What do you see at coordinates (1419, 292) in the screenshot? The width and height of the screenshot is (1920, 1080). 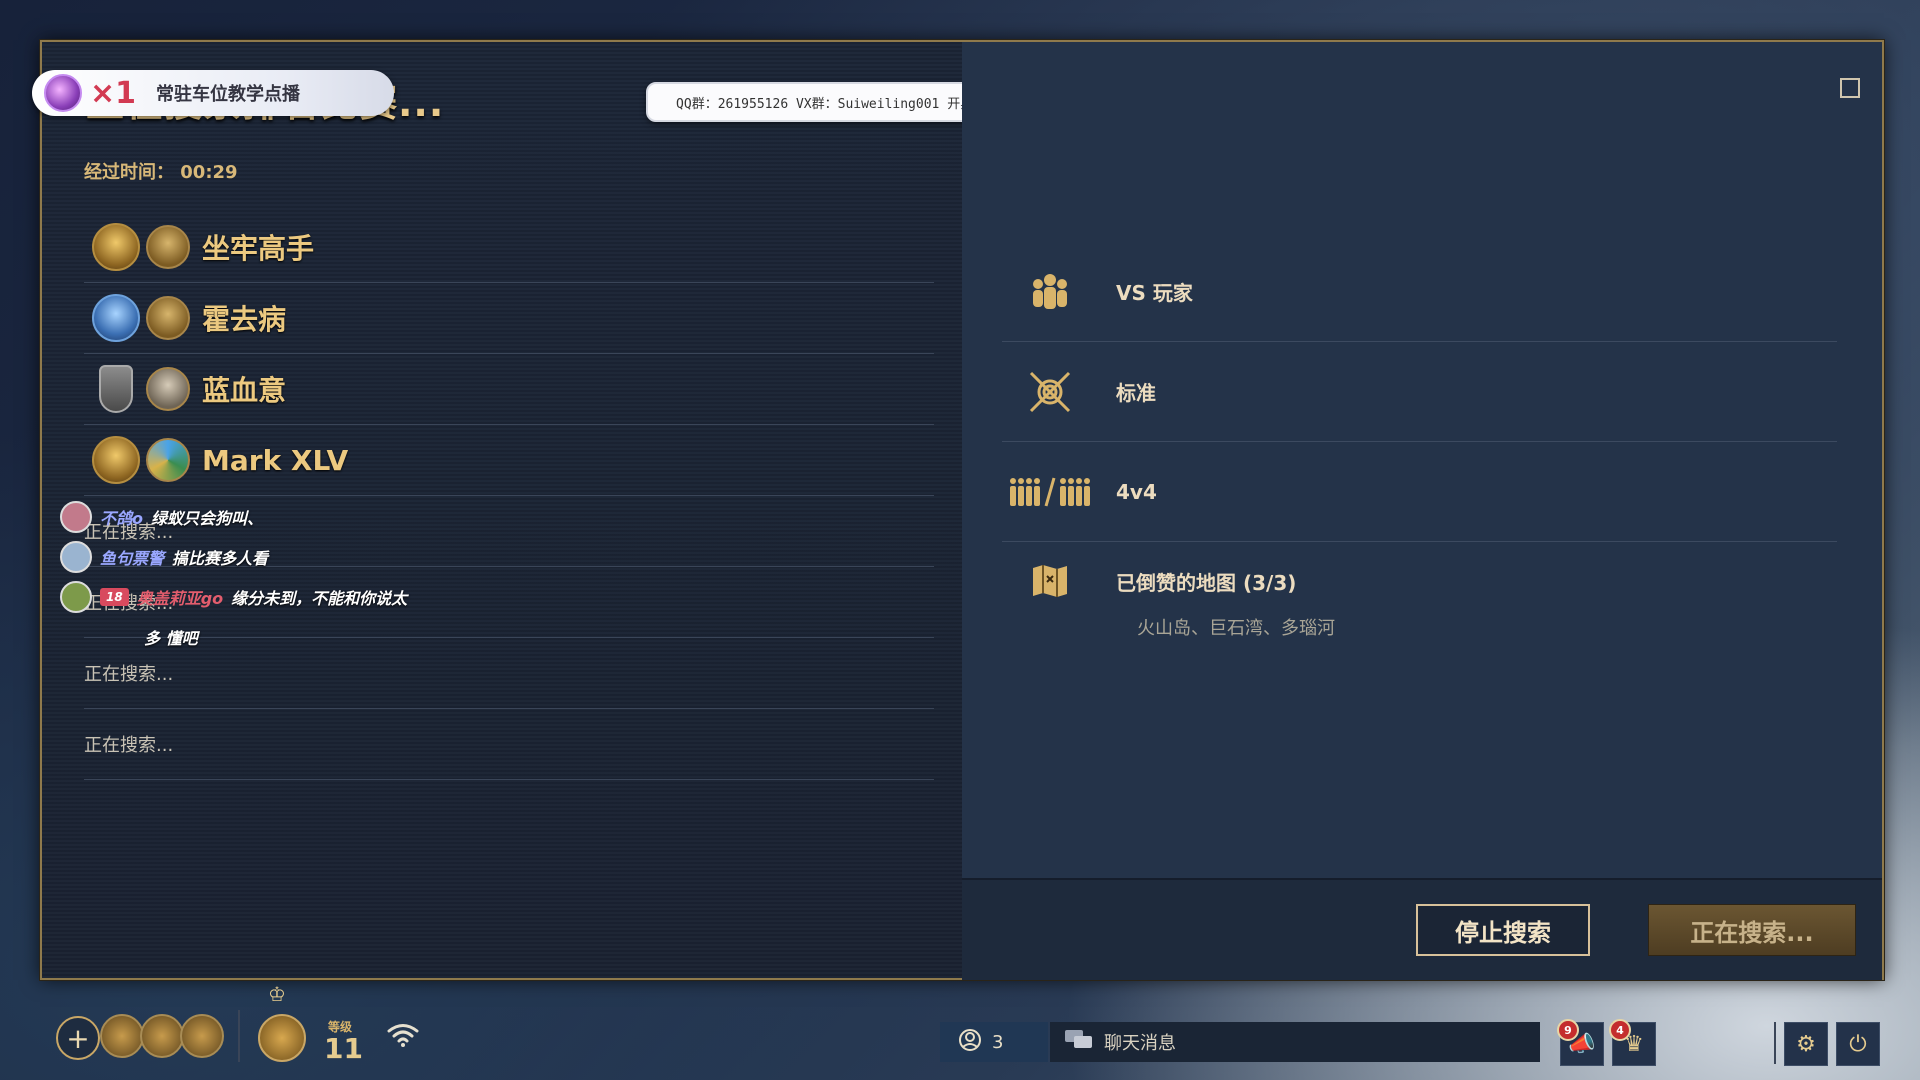 I see `mode-row: VS 玩家` at bounding box center [1419, 292].